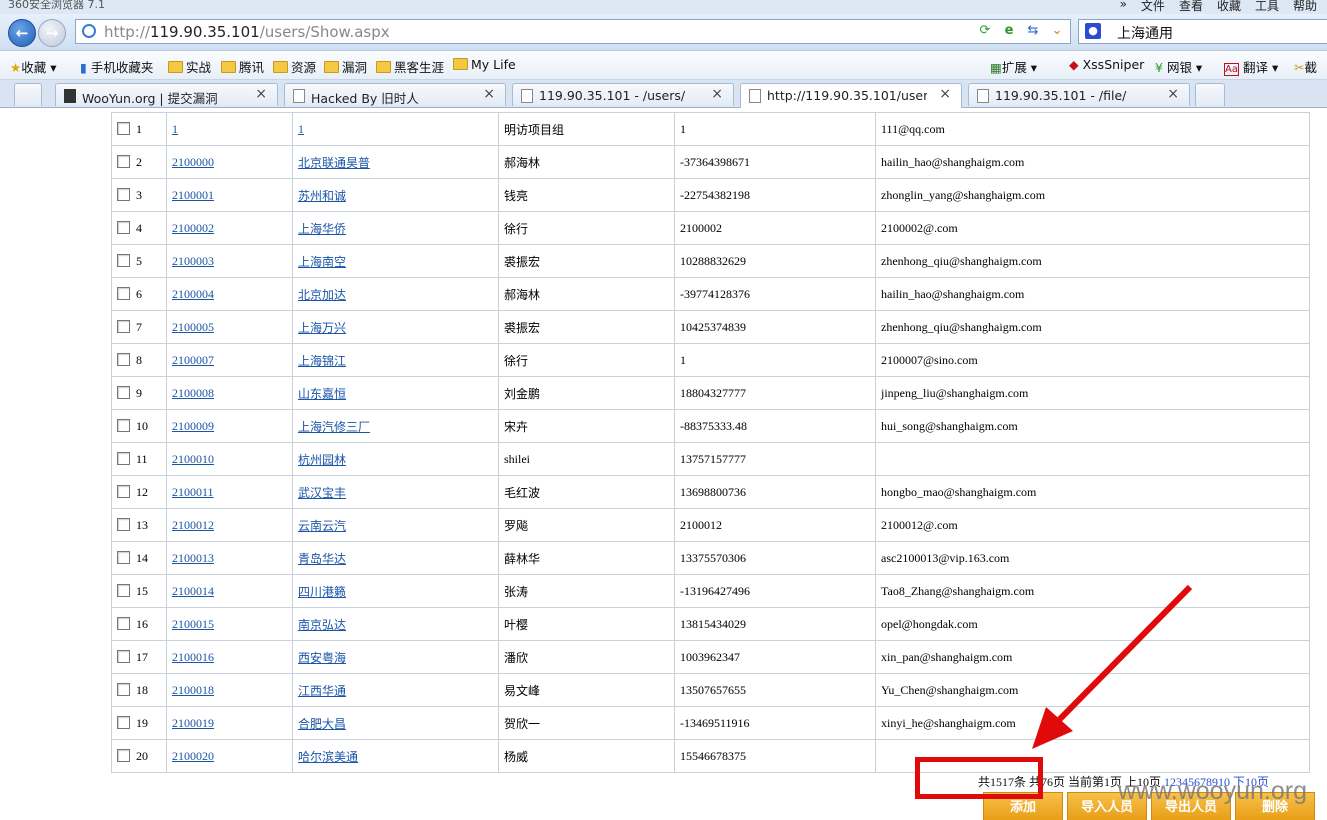 This screenshot has width=1327, height=820. What do you see at coordinates (1009, 30) in the screenshot?
I see `ie-mode-icon: e` at bounding box center [1009, 30].